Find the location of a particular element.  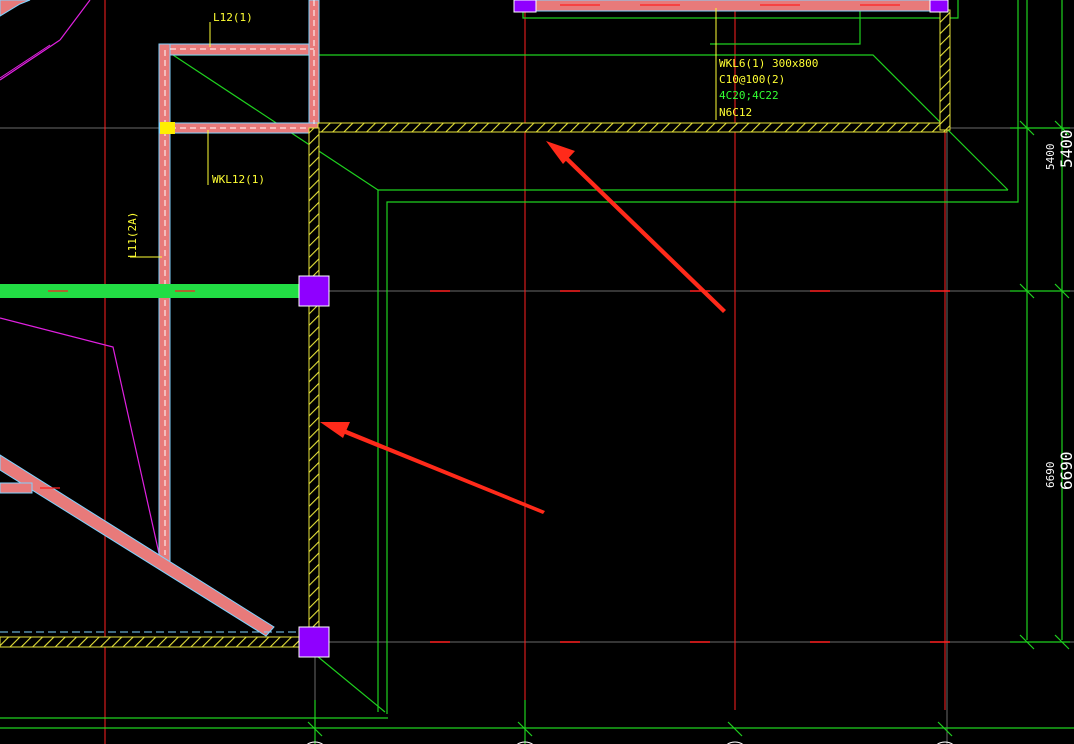

wall-vertical-hatched is located at coordinates (314, 386).